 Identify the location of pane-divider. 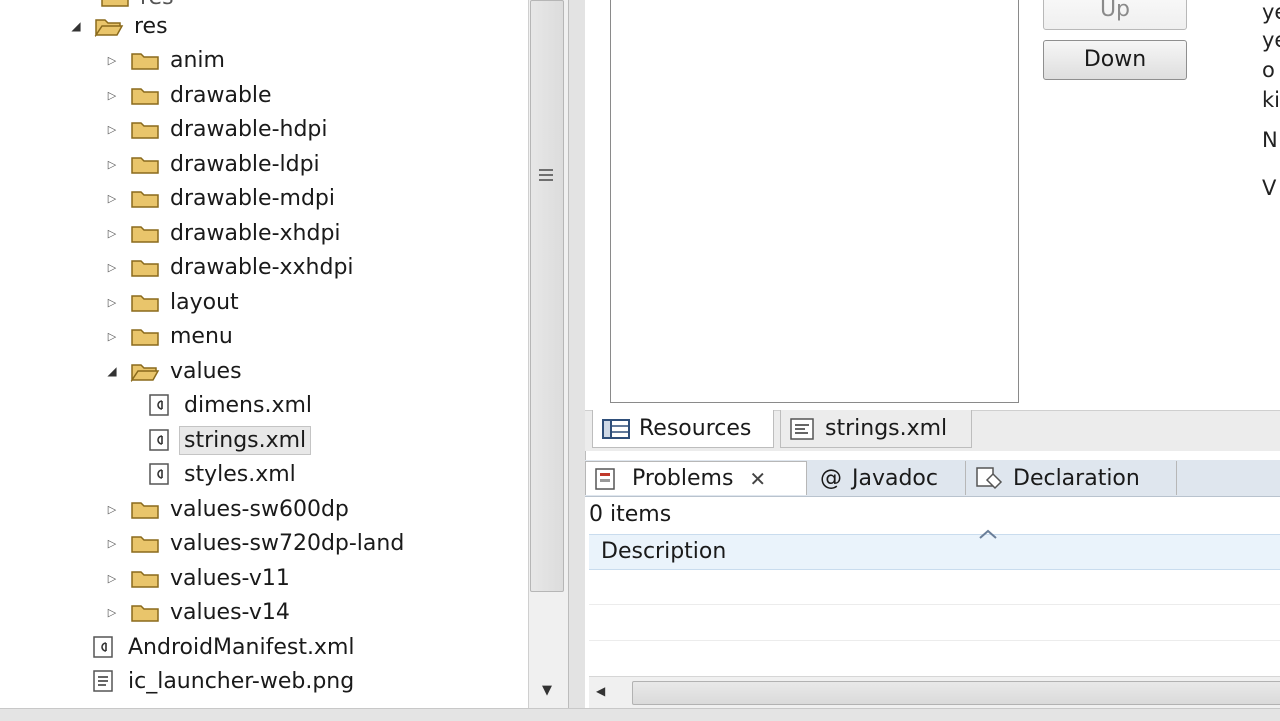
(577, 360).